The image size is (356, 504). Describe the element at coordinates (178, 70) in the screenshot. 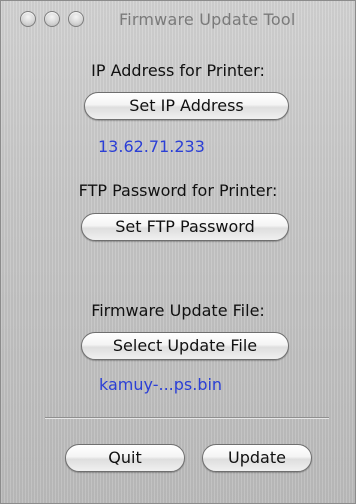

I see `ip-address-label: IP Address for Printer:` at that location.